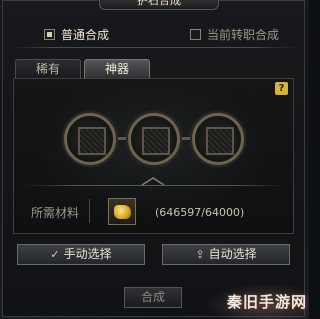 The height and width of the screenshot is (319, 320). I want to click on tab-artifact: 神器, so click(117, 68).